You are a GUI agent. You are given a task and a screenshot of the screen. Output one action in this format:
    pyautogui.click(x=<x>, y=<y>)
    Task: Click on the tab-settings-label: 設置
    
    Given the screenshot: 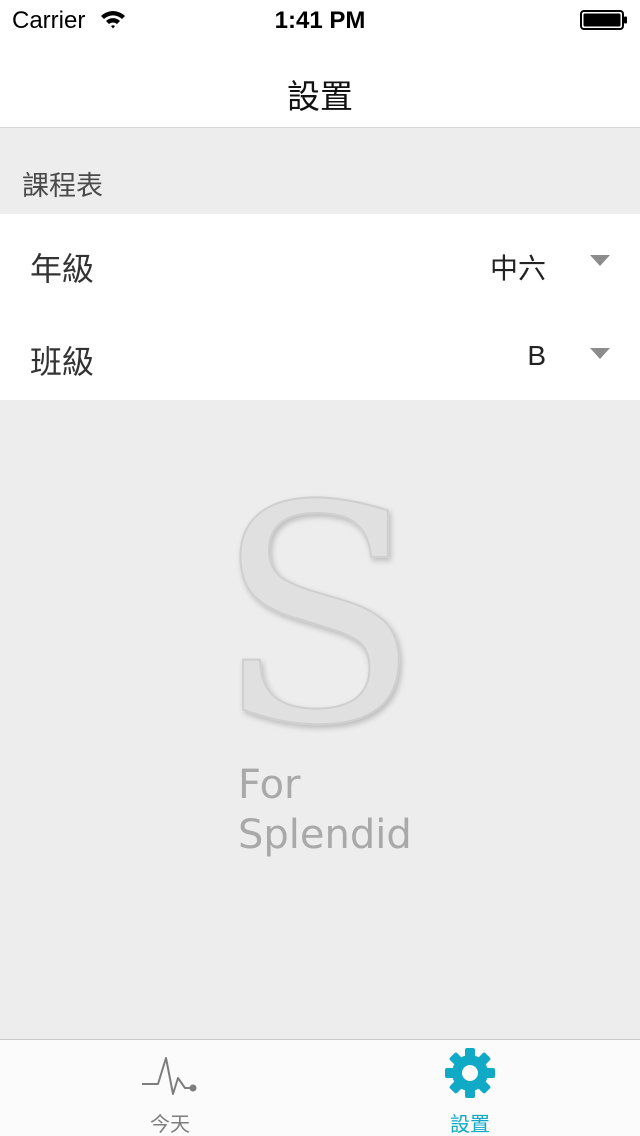 What is the action you would take?
    pyautogui.click(x=470, y=1122)
    